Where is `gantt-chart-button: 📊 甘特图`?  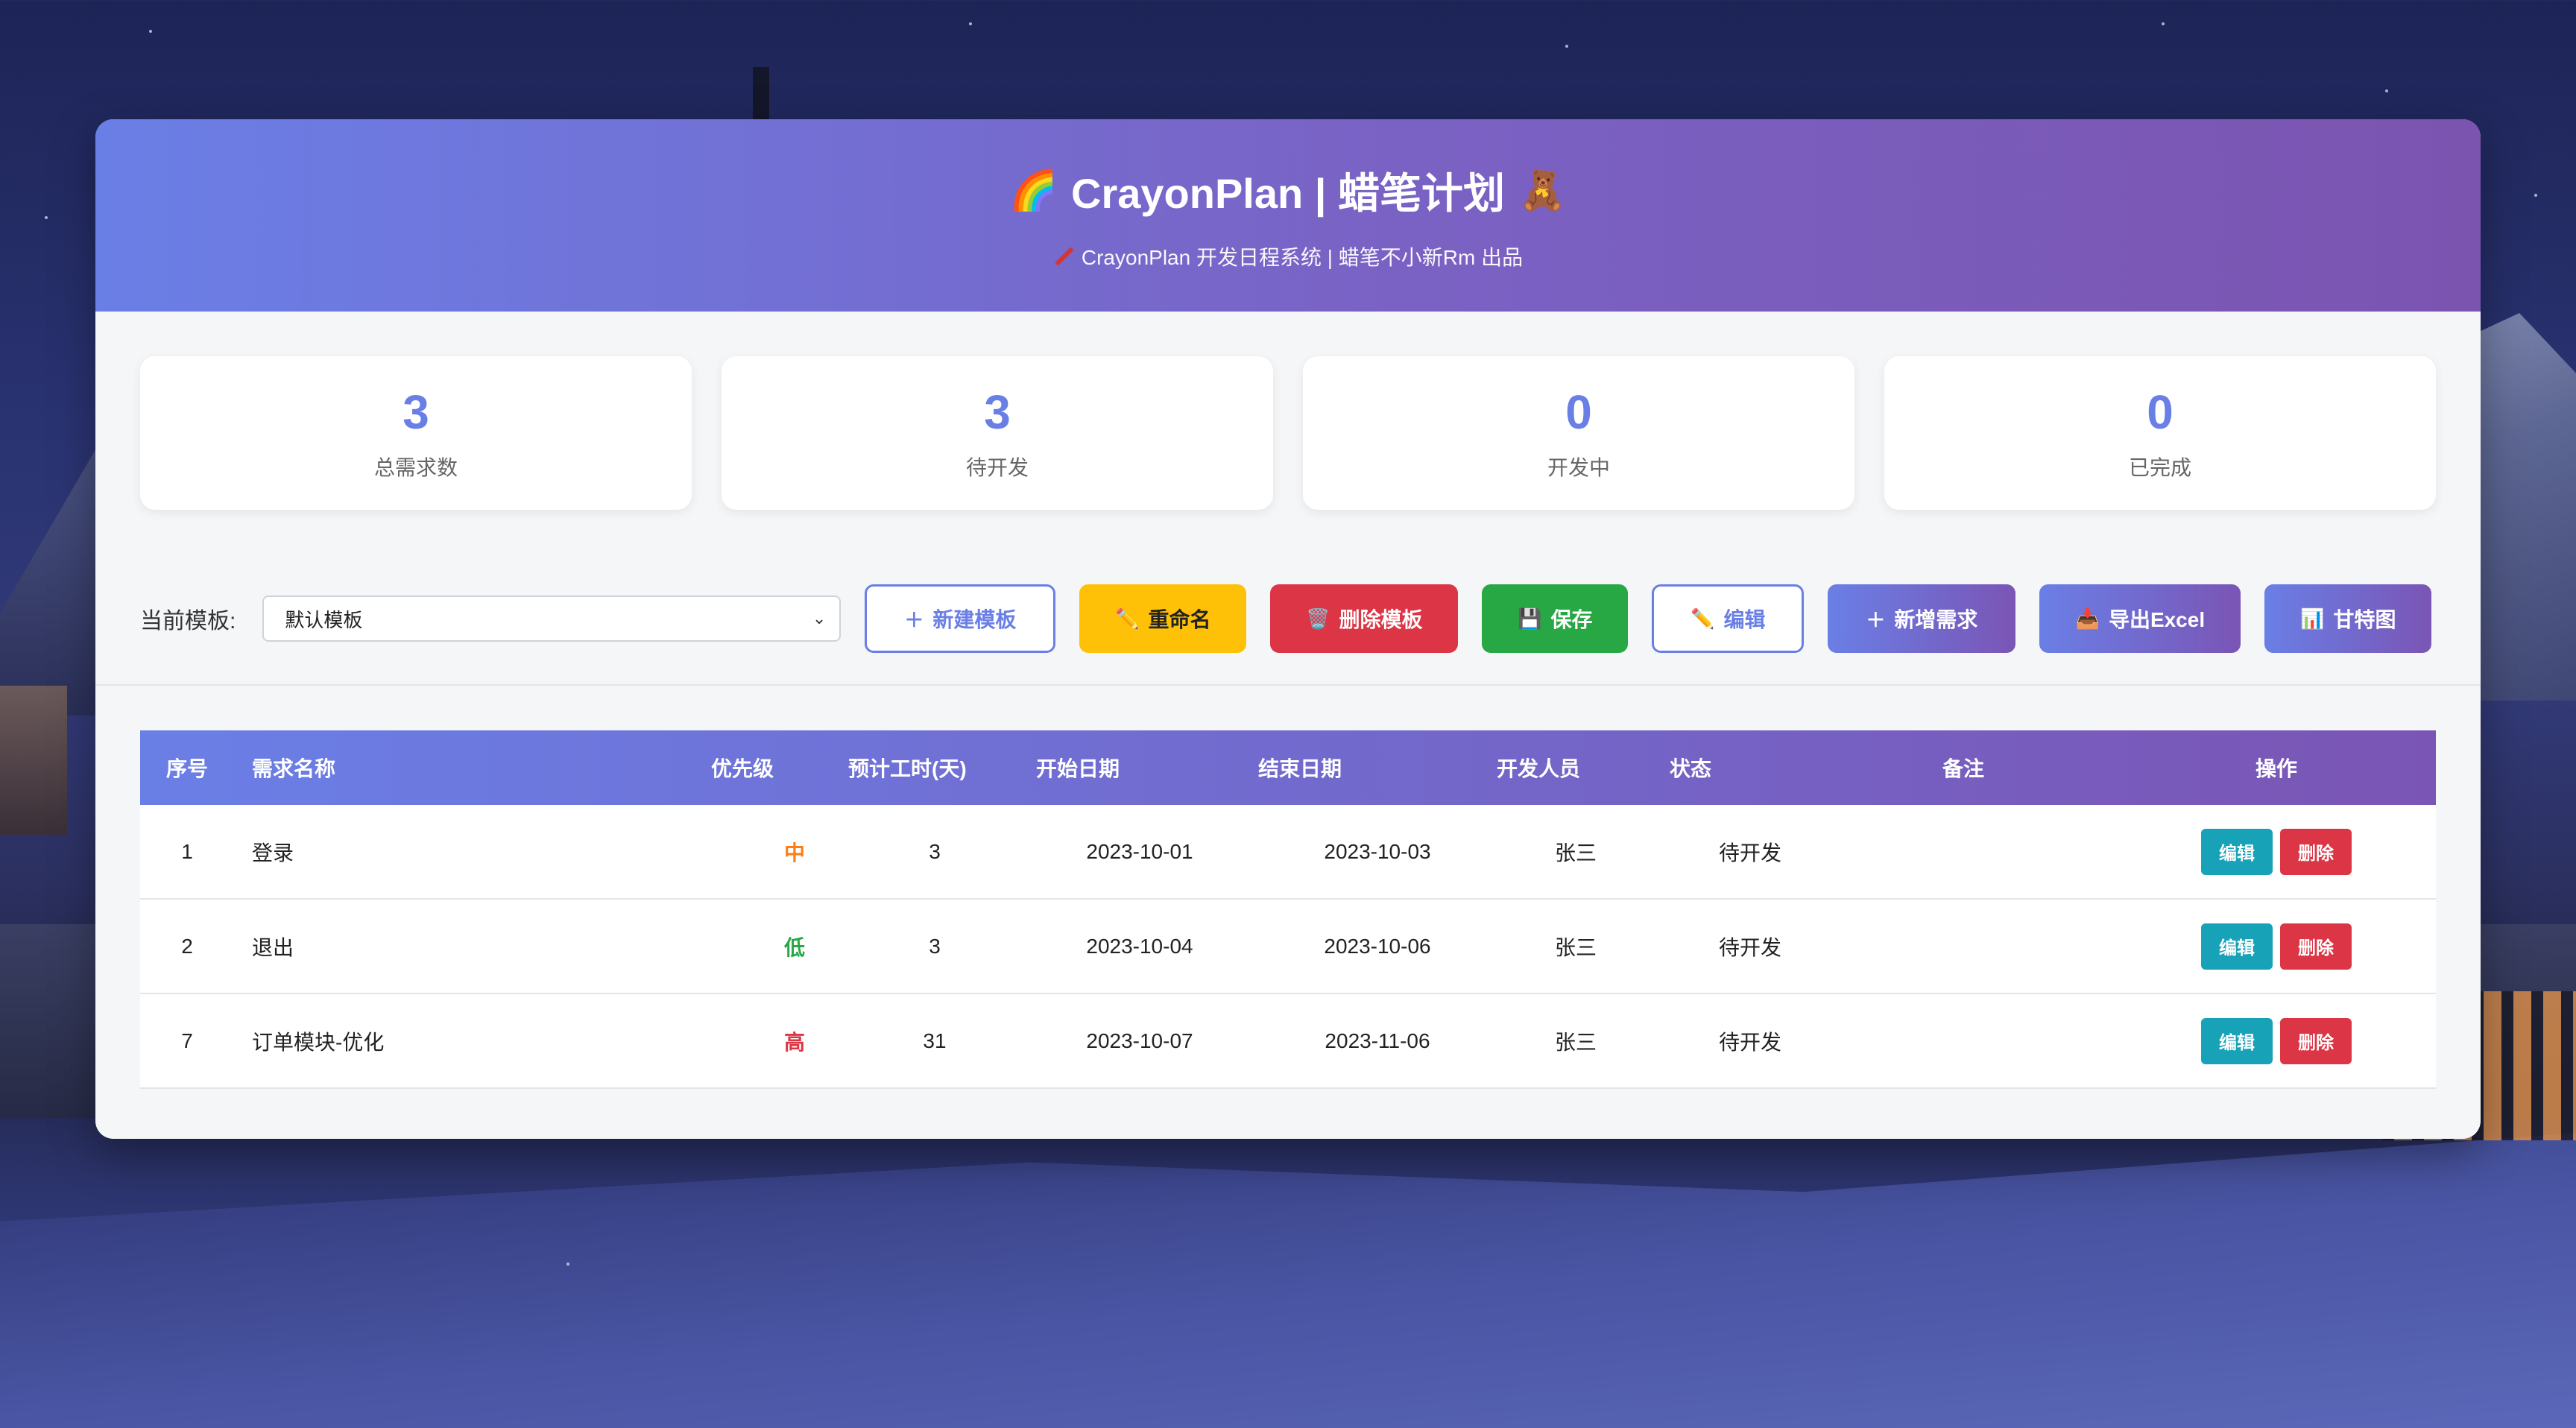
gantt-chart-button: 📊 甘特图 is located at coordinates (2348, 618).